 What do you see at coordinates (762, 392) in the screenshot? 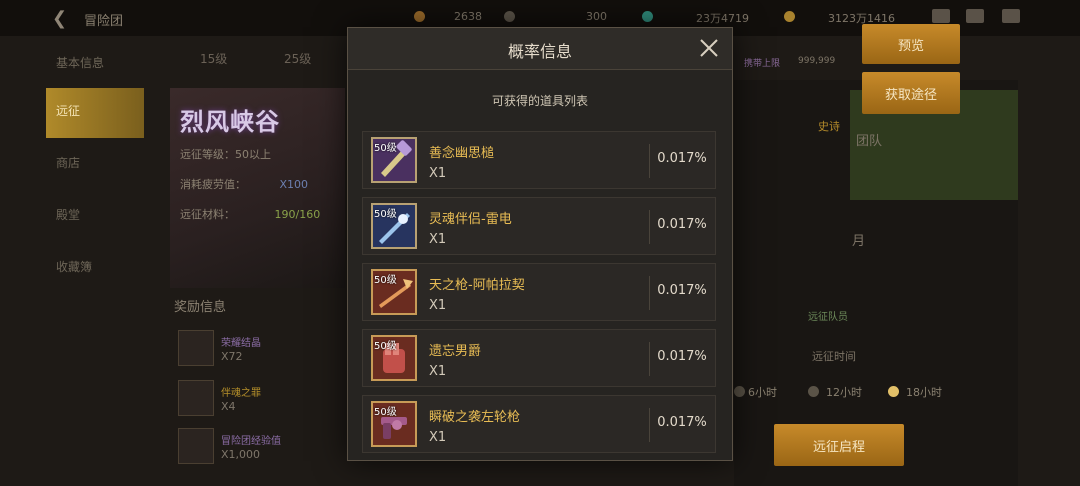
I see `time-option-6h: 6小时` at bounding box center [762, 392].